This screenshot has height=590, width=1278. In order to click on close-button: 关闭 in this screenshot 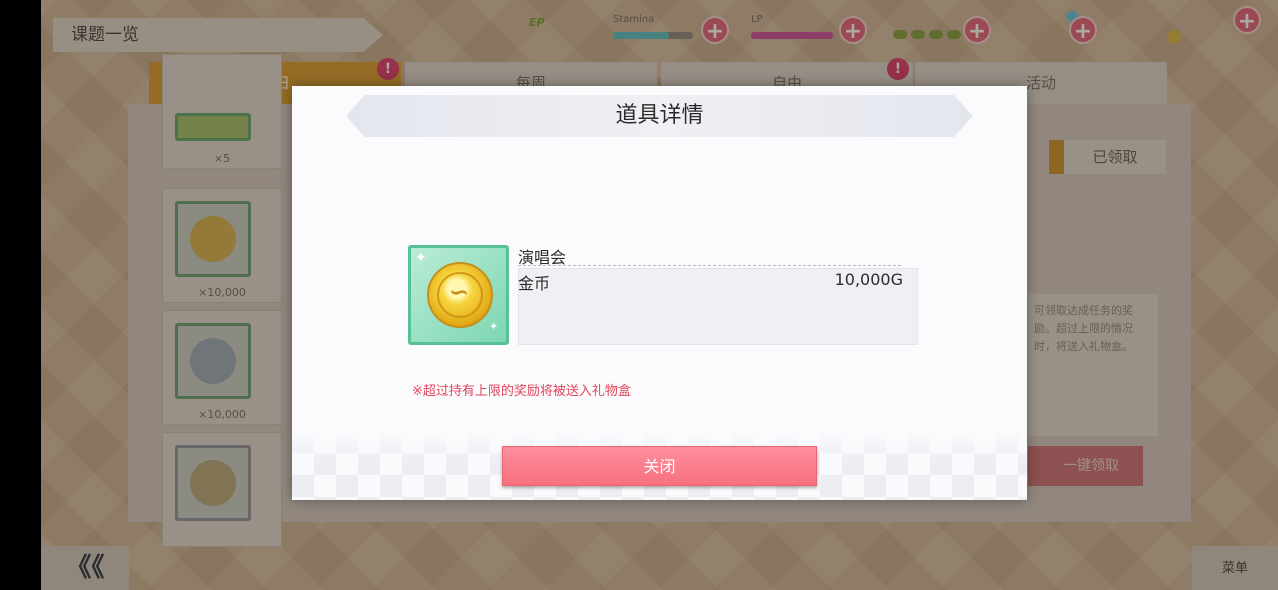, I will do `click(659, 466)`.